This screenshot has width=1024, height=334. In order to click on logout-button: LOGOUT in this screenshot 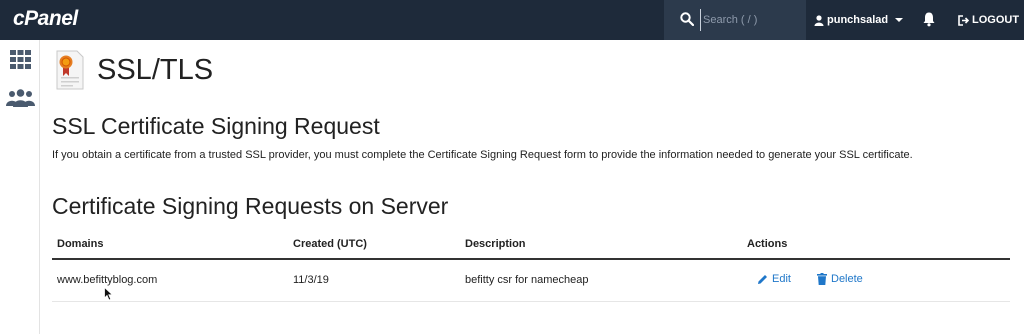, I will do `click(988, 20)`.